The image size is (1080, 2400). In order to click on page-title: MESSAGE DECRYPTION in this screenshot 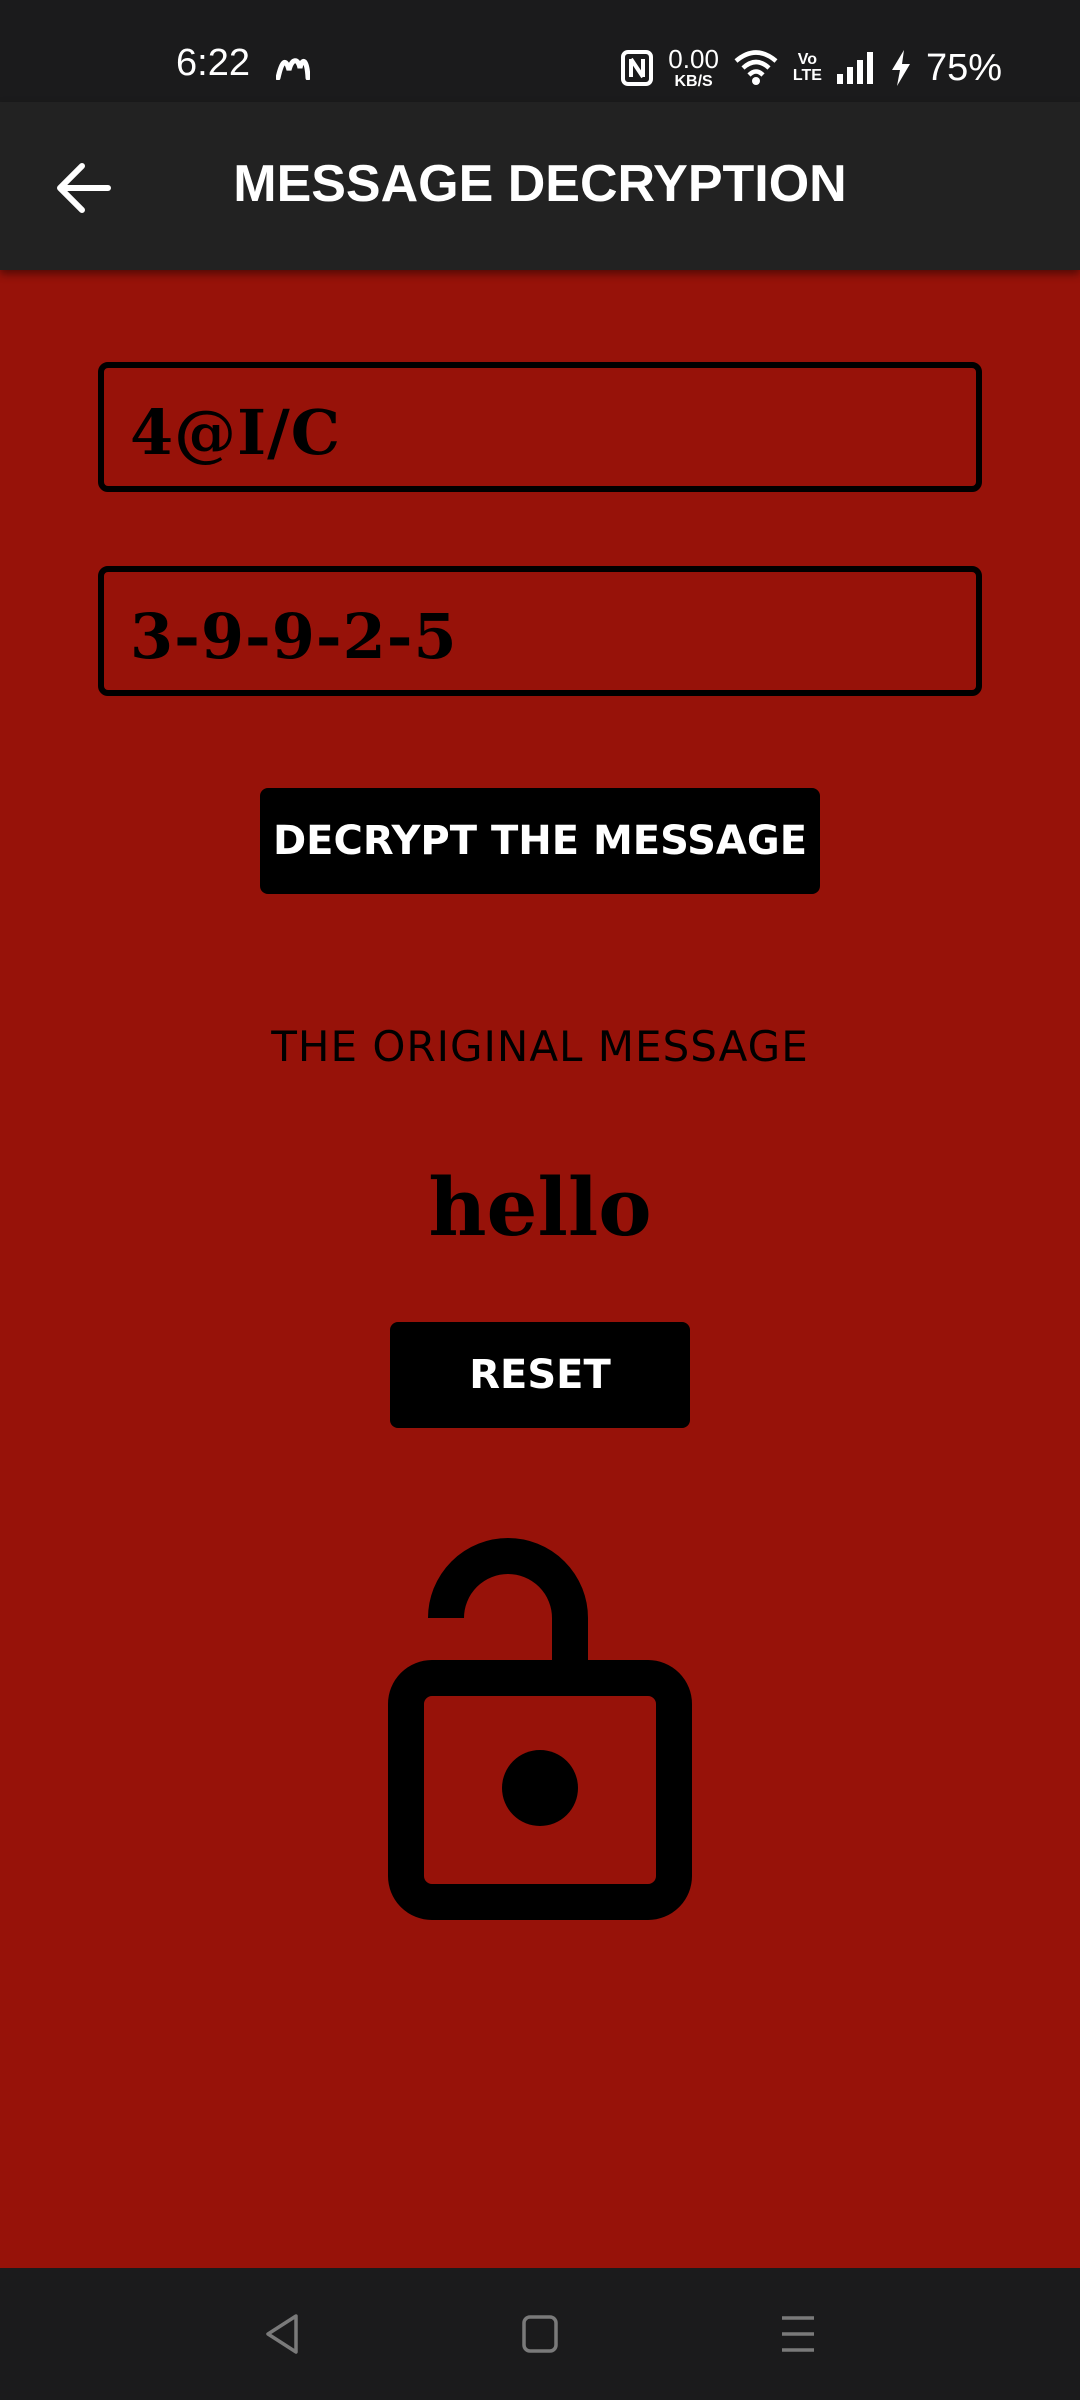, I will do `click(540, 184)`.